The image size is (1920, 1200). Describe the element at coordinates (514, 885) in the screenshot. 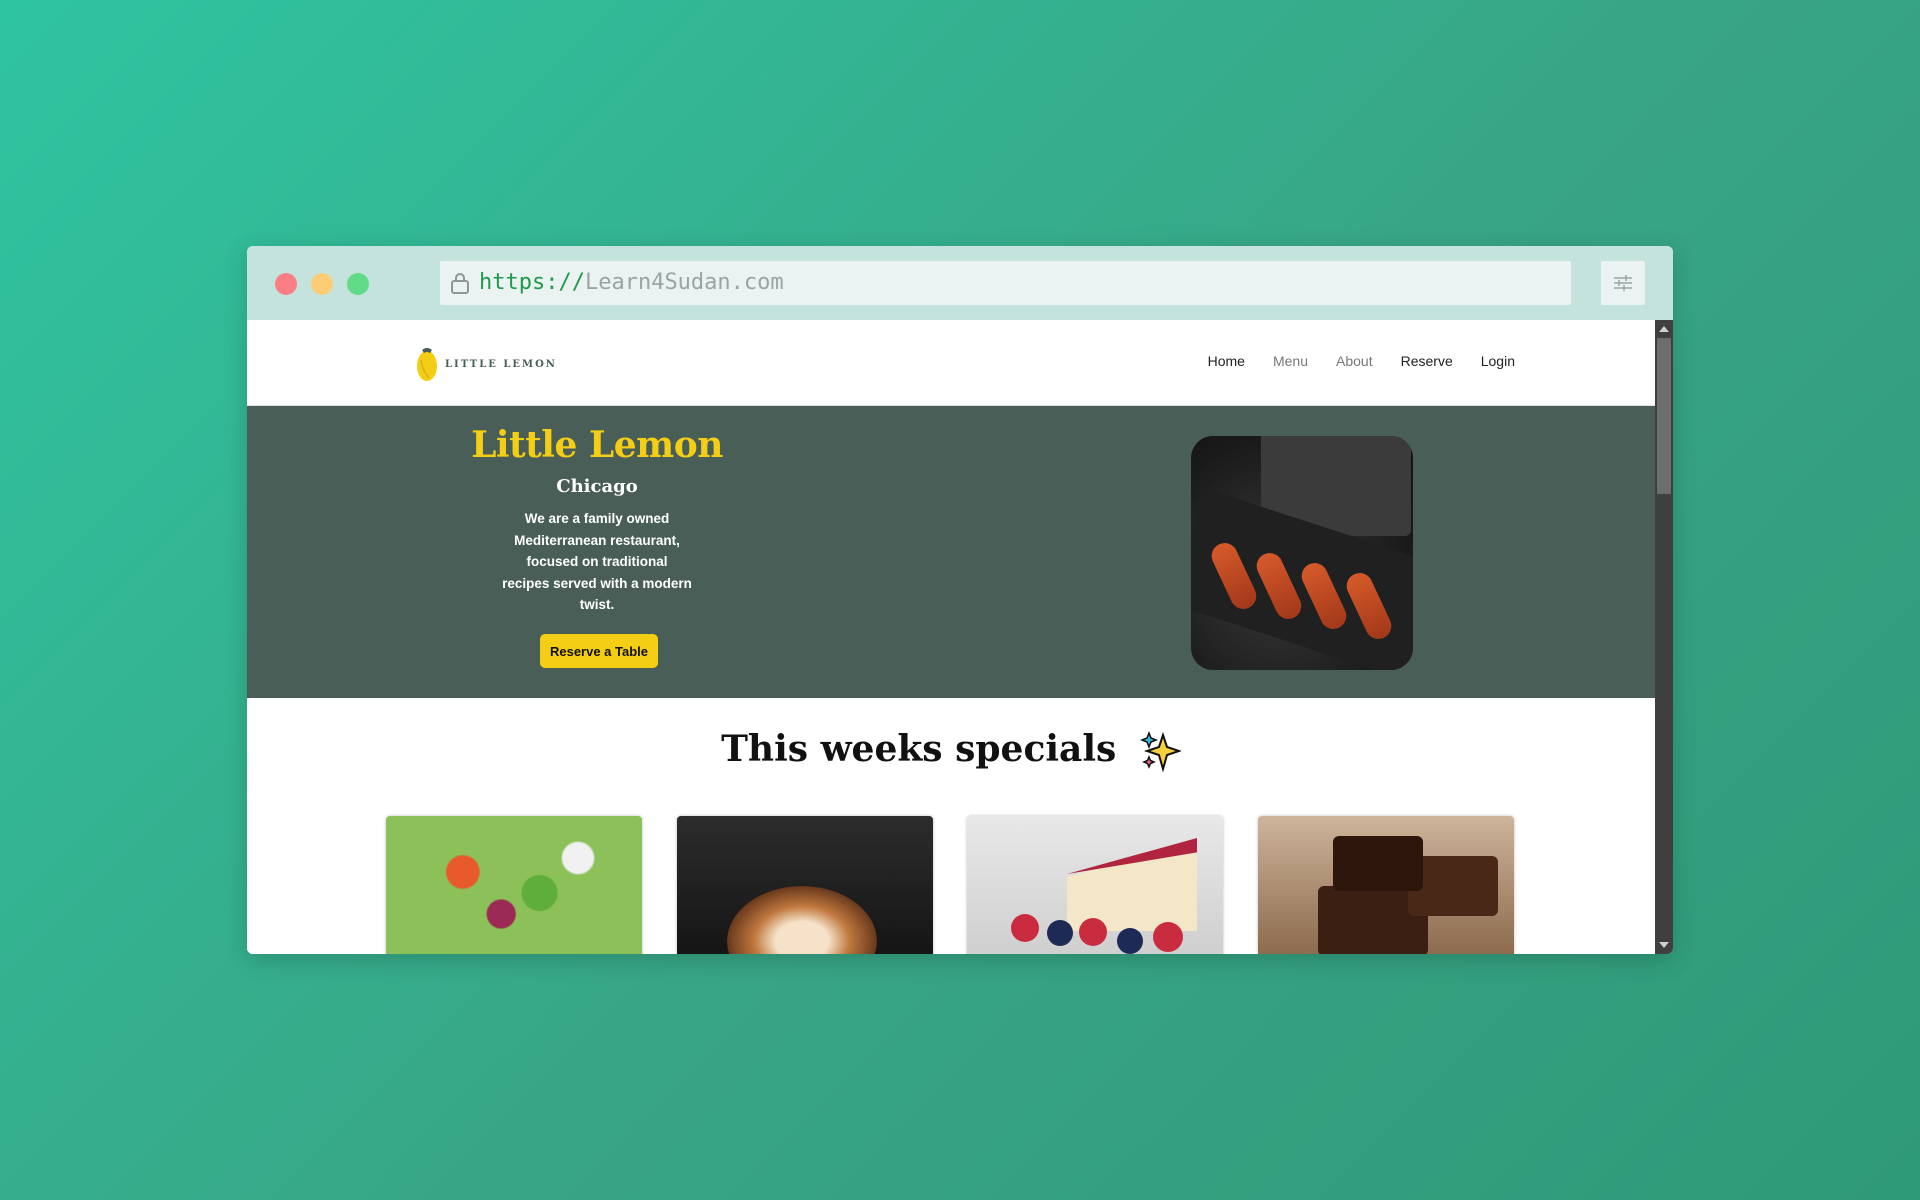

I see `special-card-salad` at that location.